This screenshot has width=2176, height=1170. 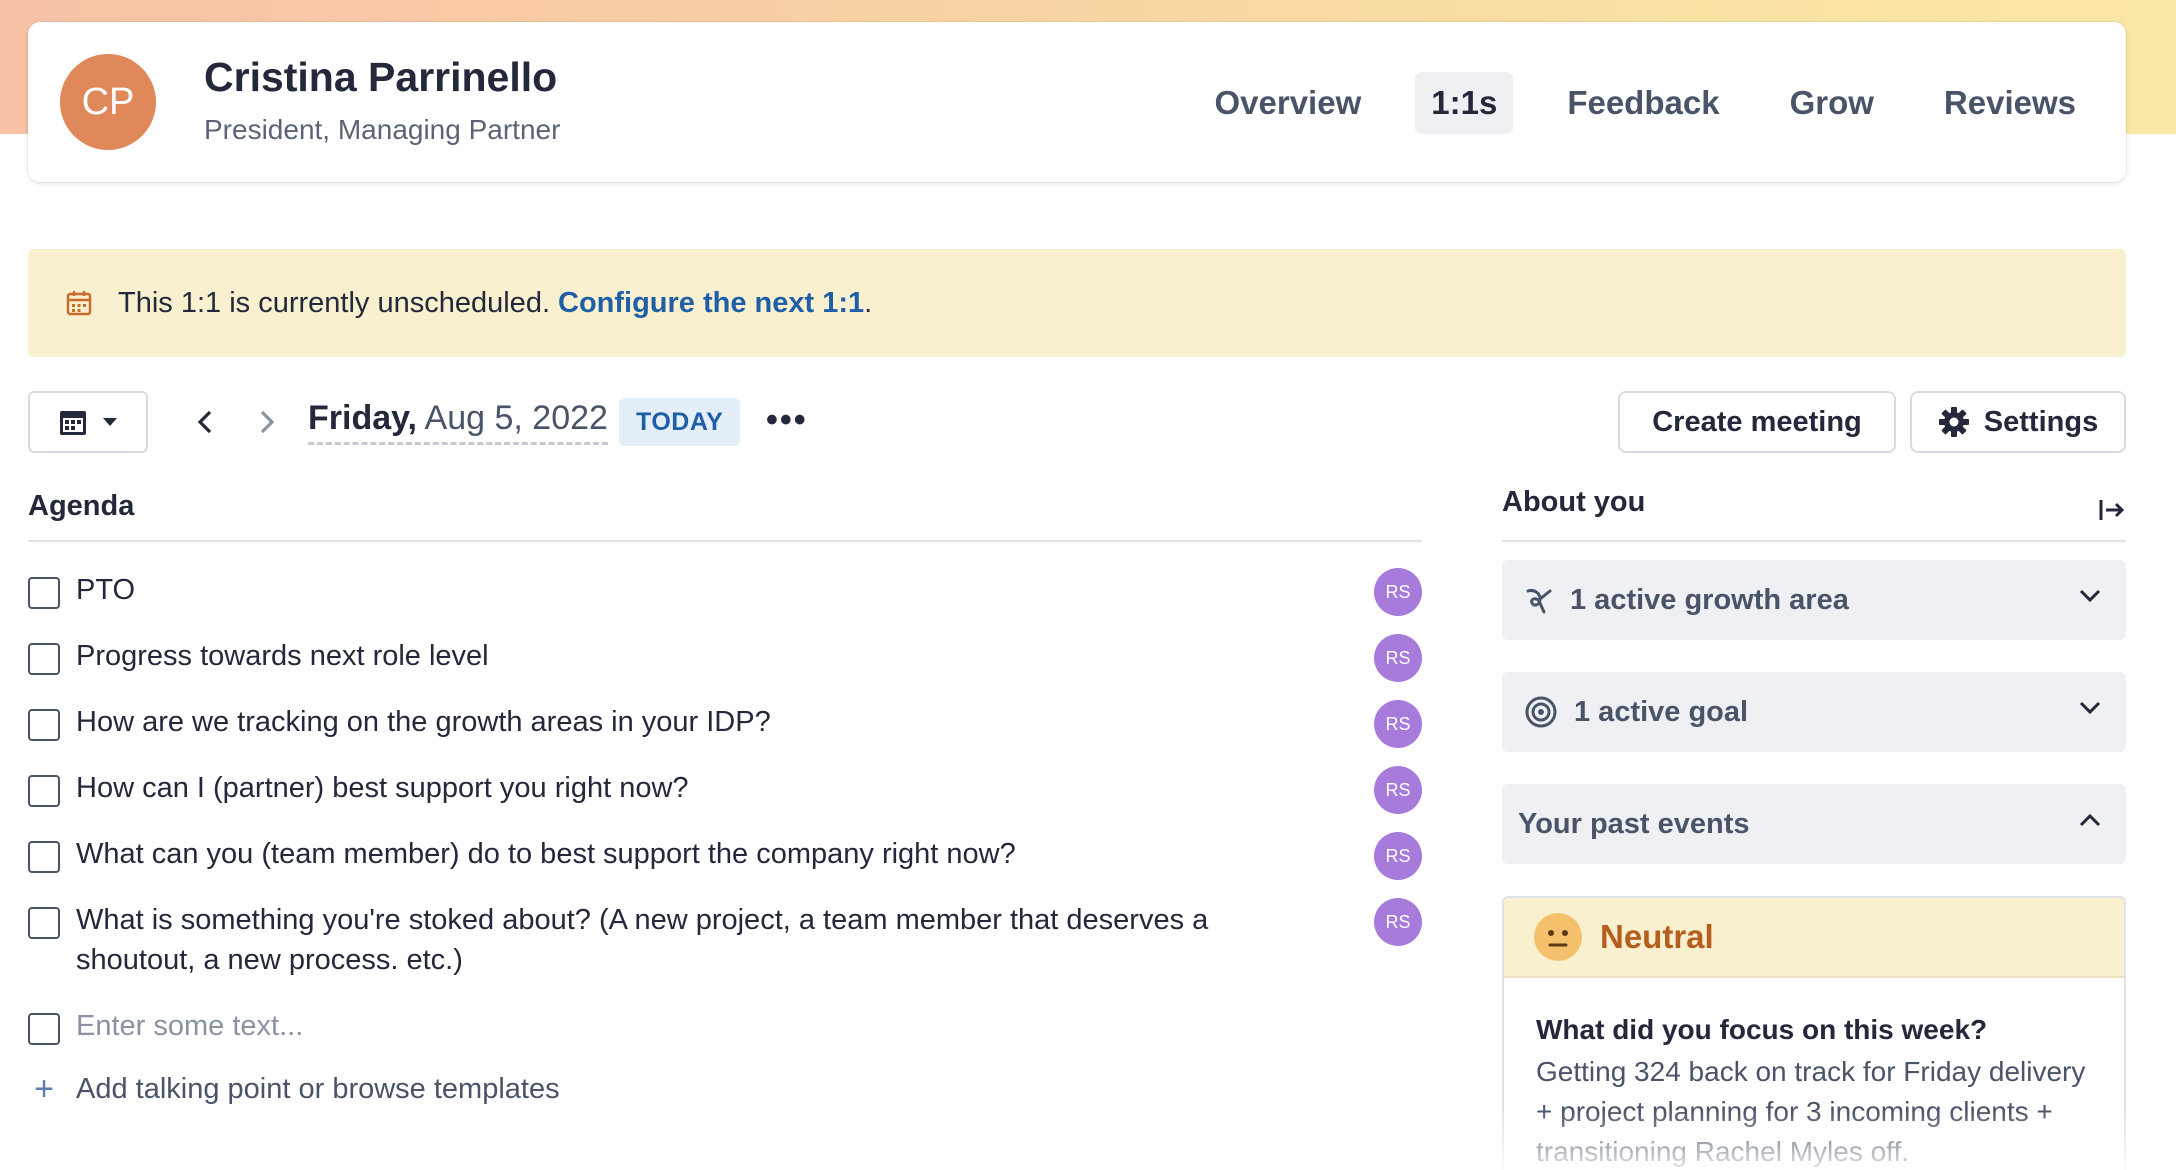 What do you see at coordinates (381, 77) in the screenshot?
I see `person-name: Cristina Parrinello` at bounding box center [381, 77].